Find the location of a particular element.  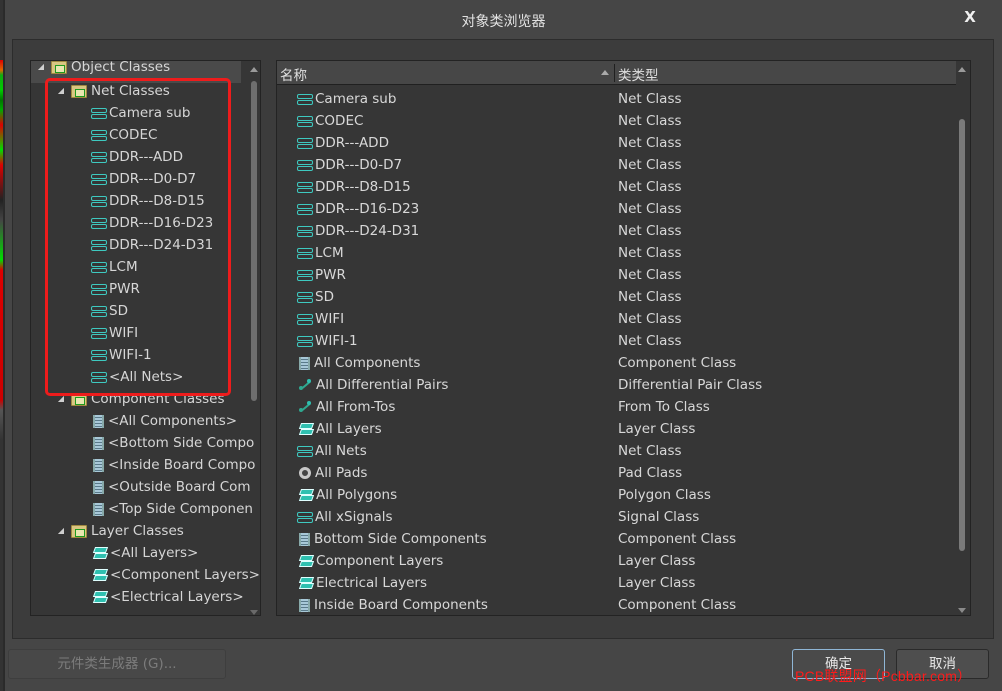

list-row: DDR---D16-D23 Net Class is located at coordinates (612, 209).